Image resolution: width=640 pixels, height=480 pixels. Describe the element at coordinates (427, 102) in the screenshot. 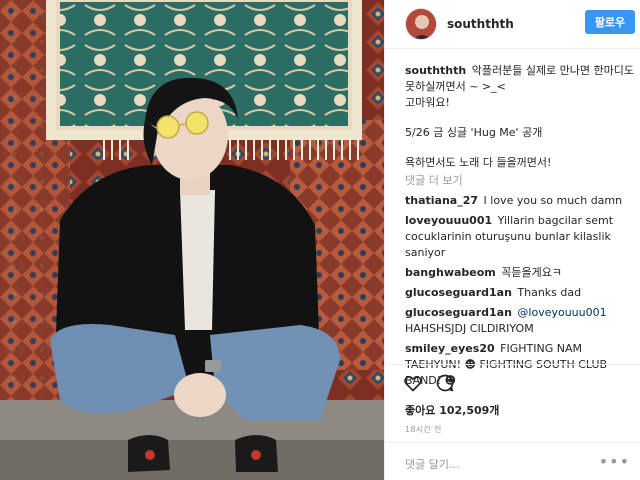

I see `caption-line-2: 고마워요!` at that location.